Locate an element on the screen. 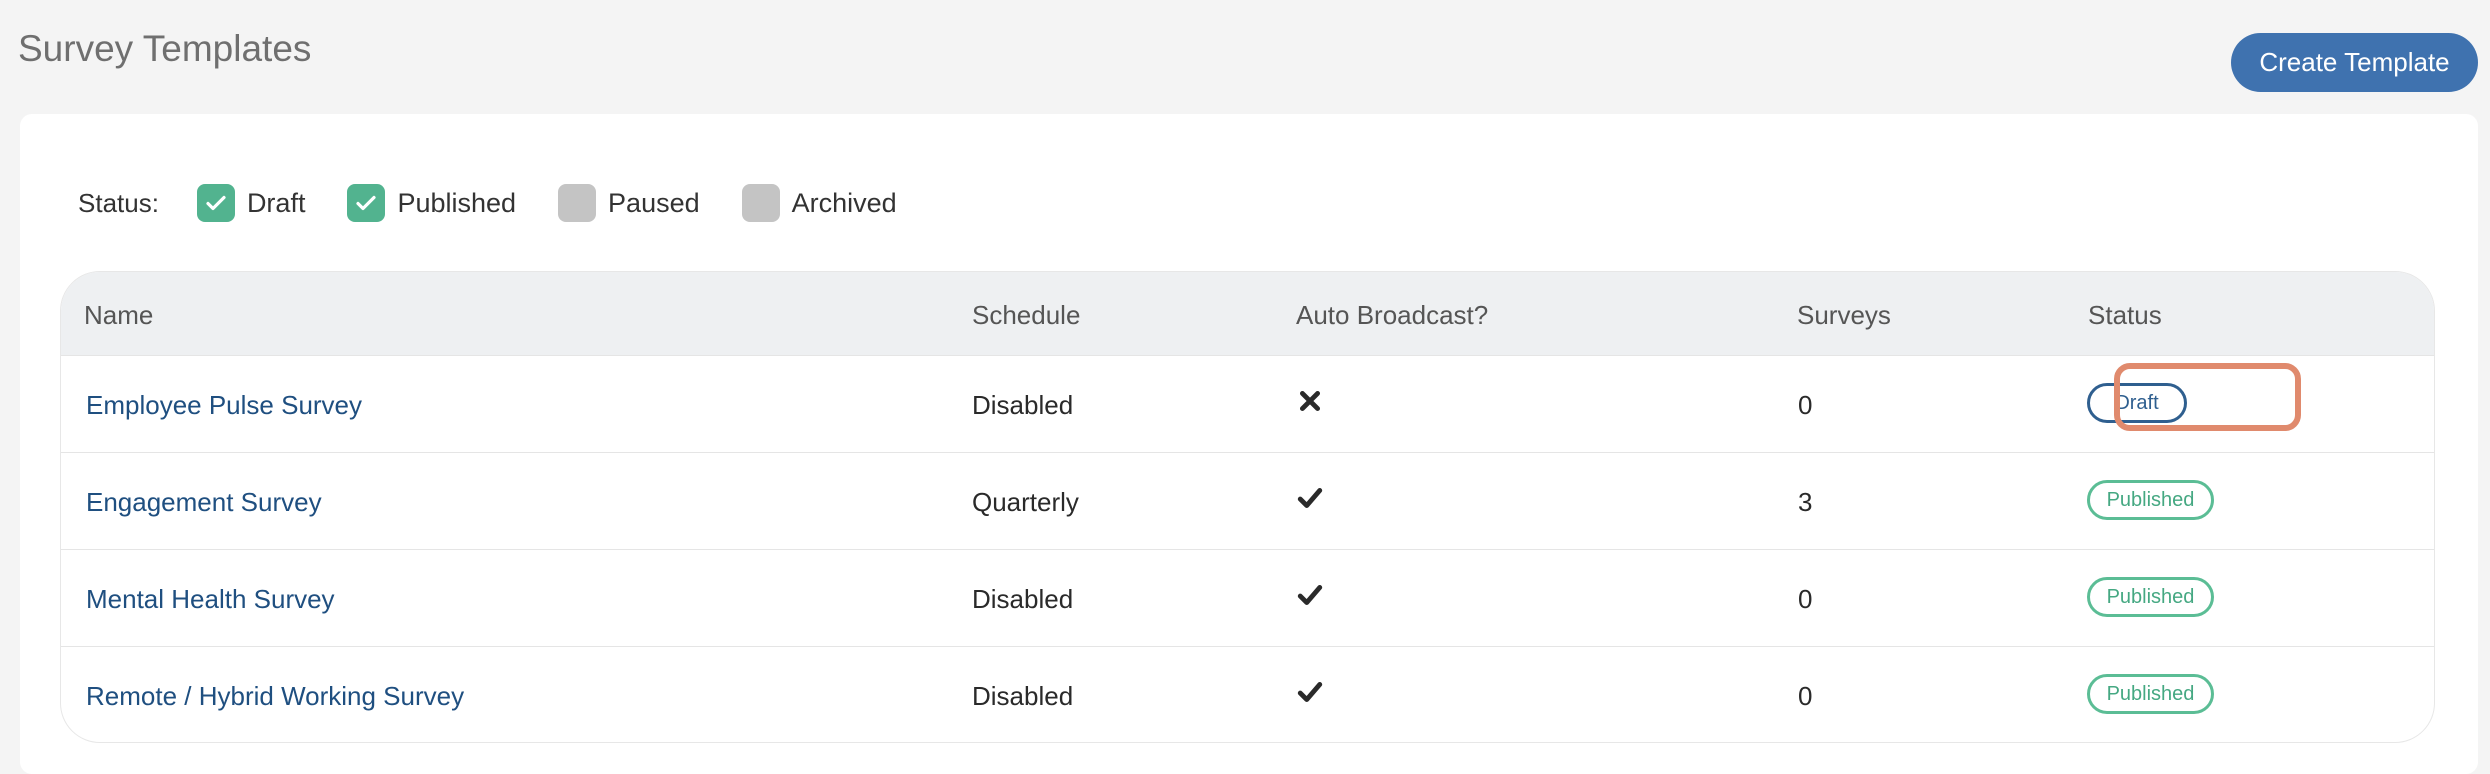  column-header-schedule: Schedule is located at coordinates (1026, 315).